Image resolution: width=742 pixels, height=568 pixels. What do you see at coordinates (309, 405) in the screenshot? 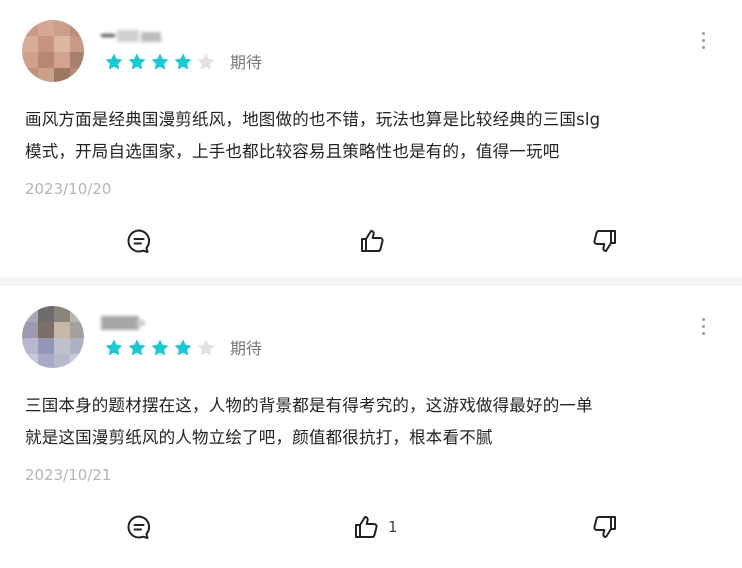
I see `review-text-line: 三国本身的题材摆在这，人物的背景都是有得考究的，这游戏做得最好的一单` at bounding box center [309, 405].